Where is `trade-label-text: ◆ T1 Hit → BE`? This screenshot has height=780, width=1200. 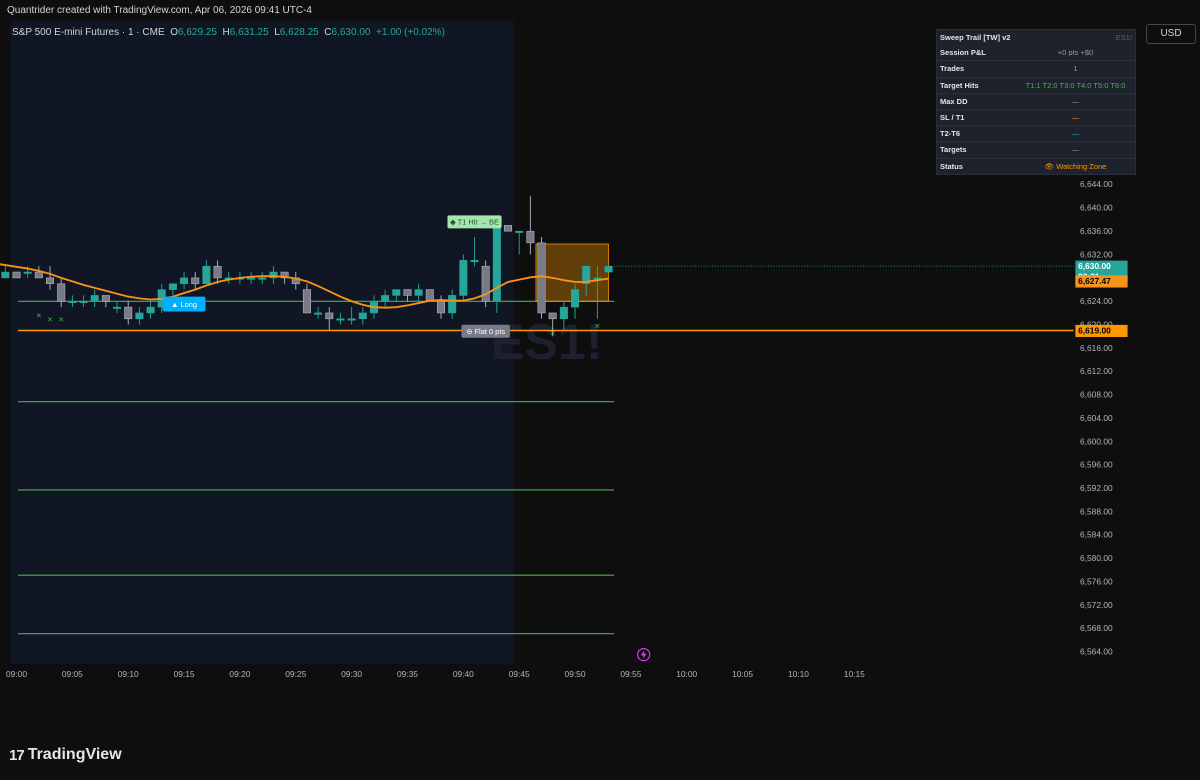 trade-label-text: ◆ T1 Hit → BE is located at coordinates (474, 222).